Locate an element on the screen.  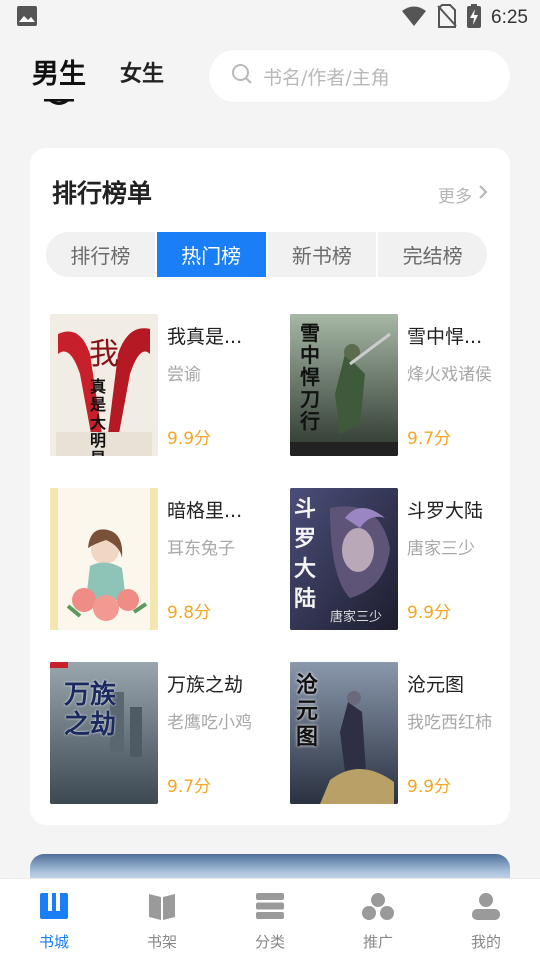
book-cover: 斗罗大陆 唐家三少 is located at coordinates (344, 559).